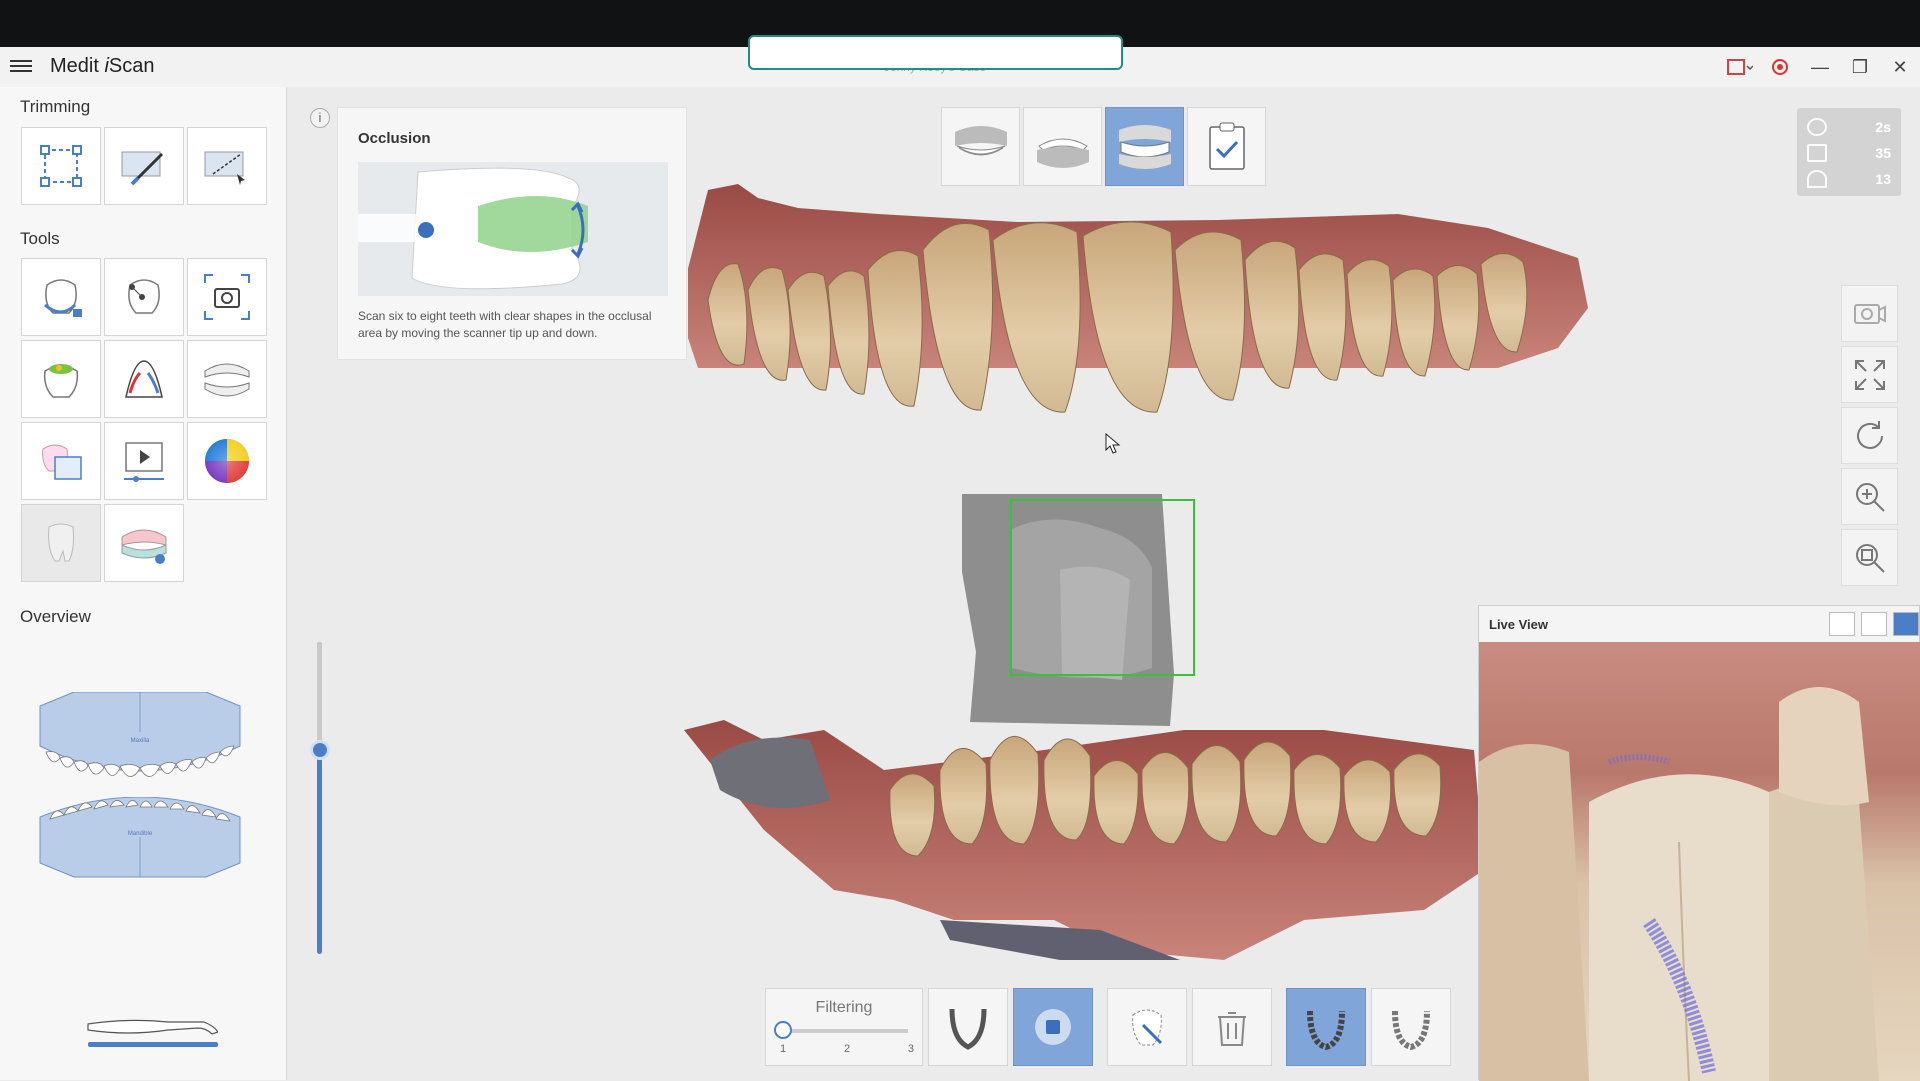 The width and height of the screenshot is (1920, 1081). What do you see at coordinates (1103, 146) in the screenshot?
I see `scan-stage-tabs` at bounding box center [1103, 146].